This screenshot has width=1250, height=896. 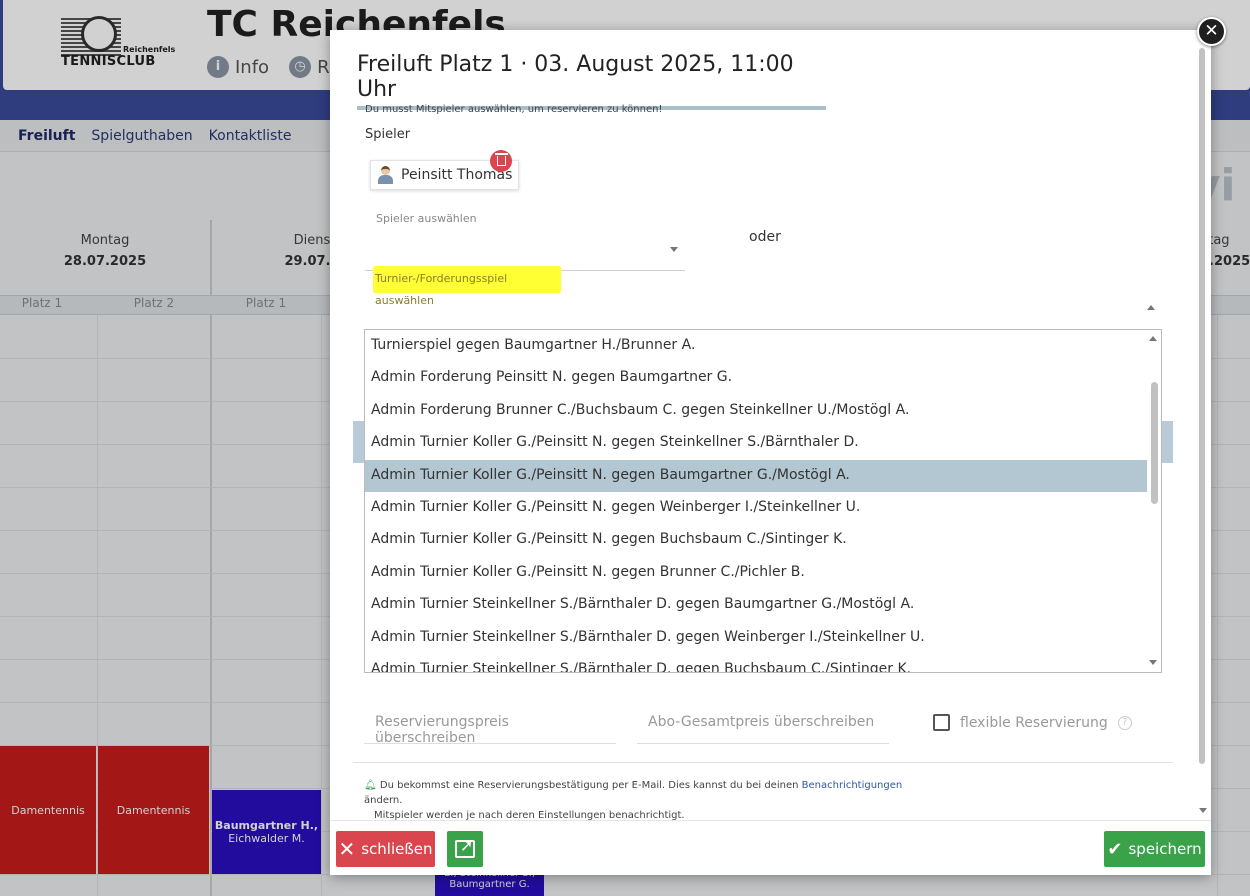 What do you see at coordinates (490, 724) in the screenshot?
I see `price-override-input: Reservierungspreis überschreiben` at bounding box center [490, 724].